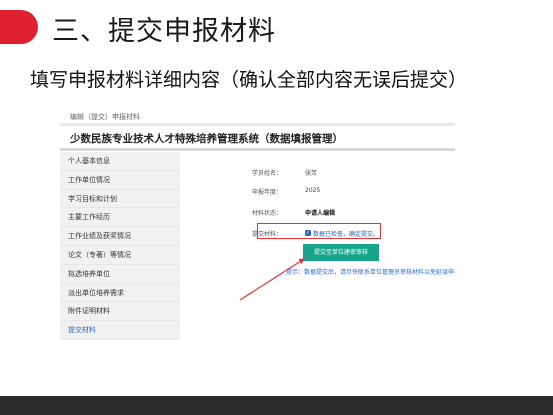 Image resolution: width=553 pixels, height=415 pixels. Describe the element at coordinates (120, 218) in the screenshot. I see `sidebar-item-work-experience: 主要工作经历` at that location.